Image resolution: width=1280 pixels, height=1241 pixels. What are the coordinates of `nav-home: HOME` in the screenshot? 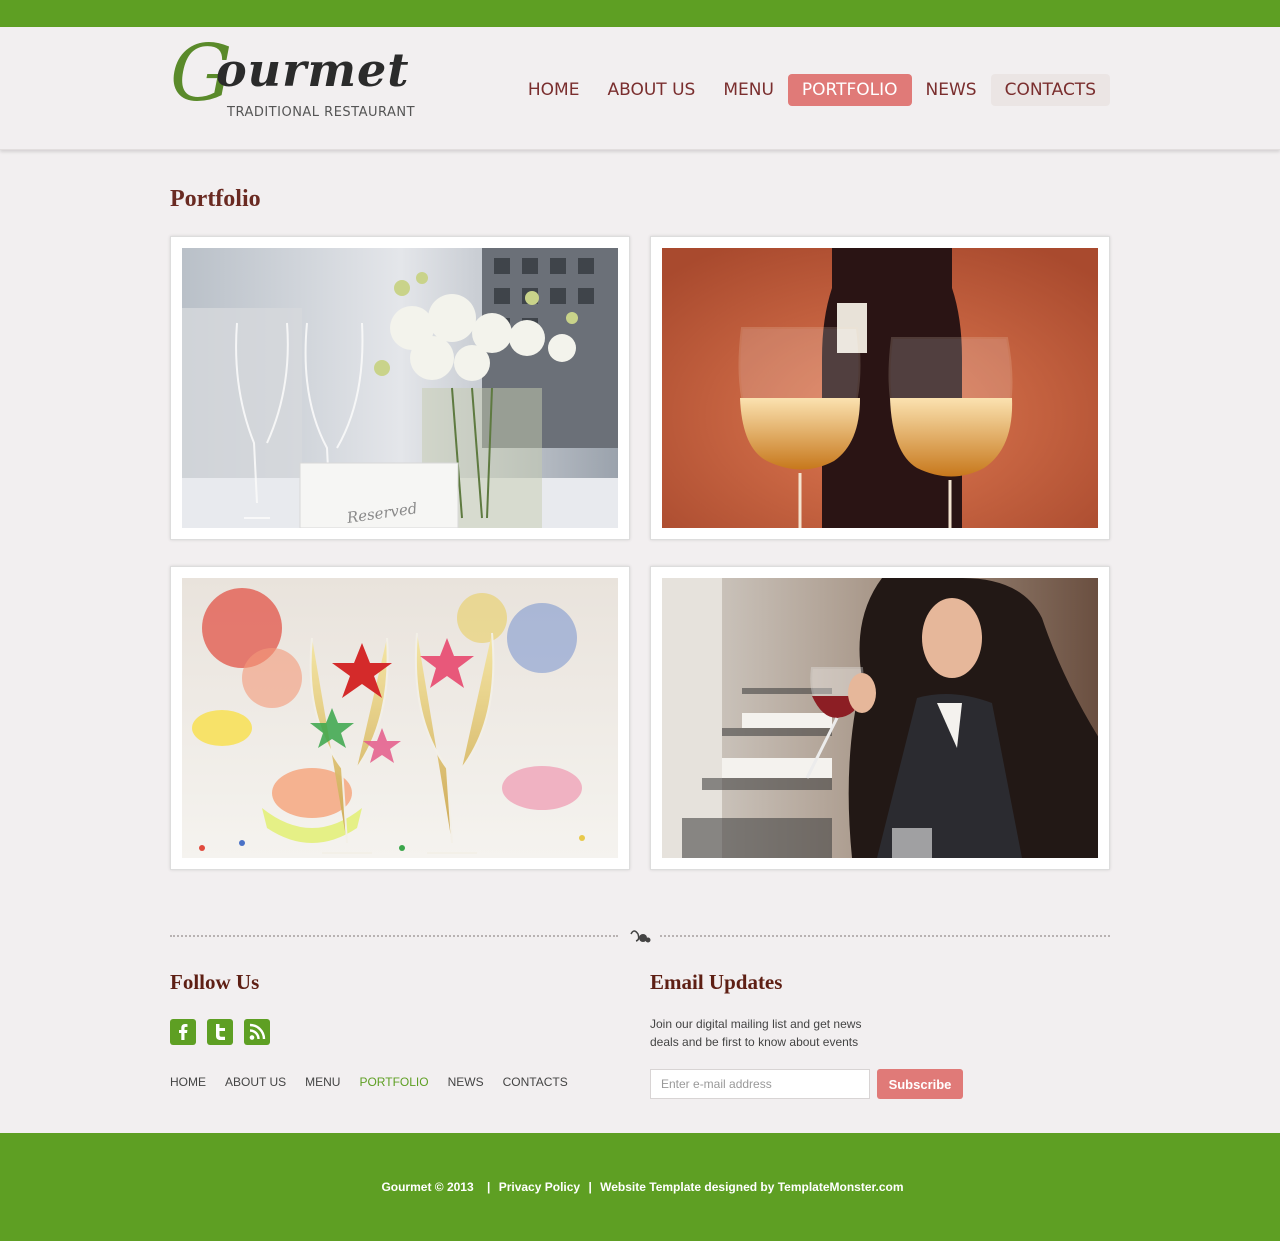 It's located at (554, 90).